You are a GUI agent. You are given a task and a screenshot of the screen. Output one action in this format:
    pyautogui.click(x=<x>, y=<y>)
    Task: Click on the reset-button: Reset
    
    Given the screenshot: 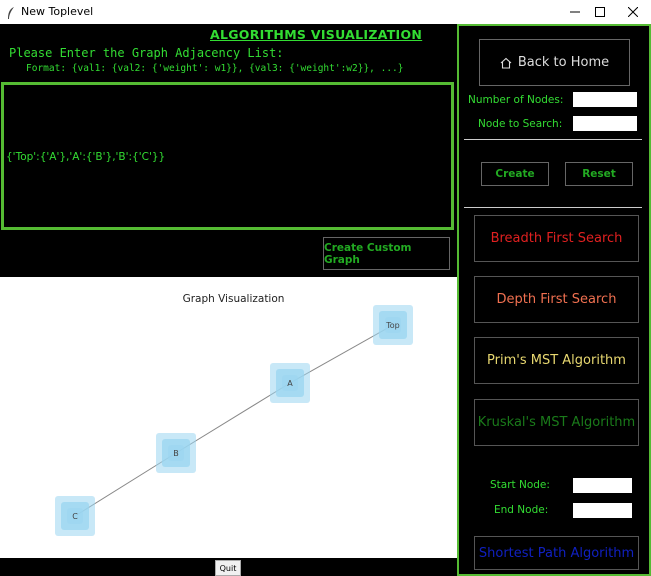 What is the action you would take?
    pyautogui.click(x=599, y=174)
    